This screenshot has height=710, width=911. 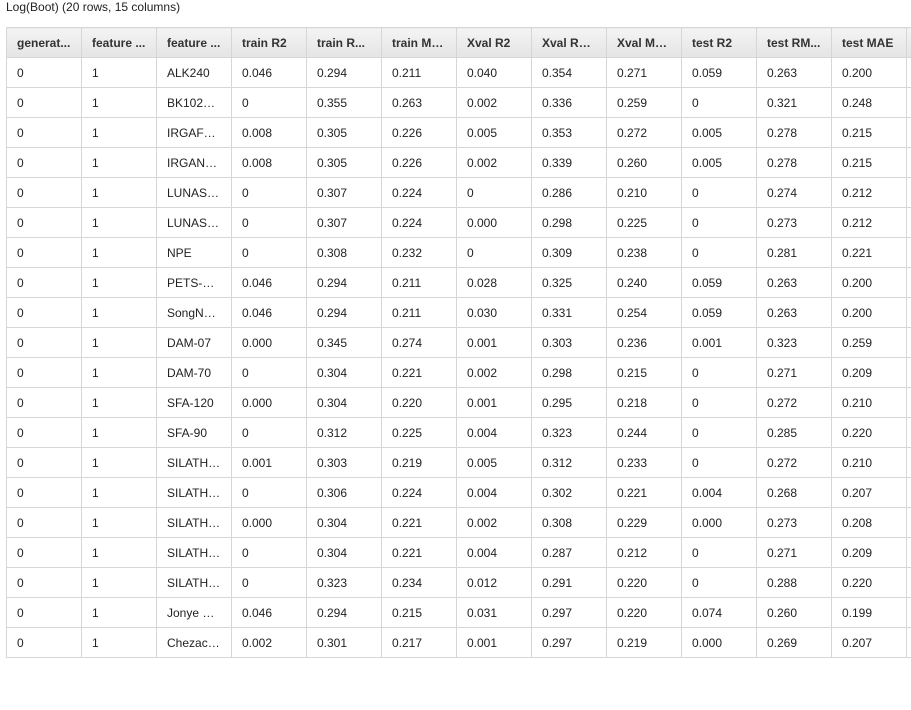 What do you see at coordinates (194, 252) in the screenshot?
I see `table-cell: NPE` at bounding box center [194, 252].